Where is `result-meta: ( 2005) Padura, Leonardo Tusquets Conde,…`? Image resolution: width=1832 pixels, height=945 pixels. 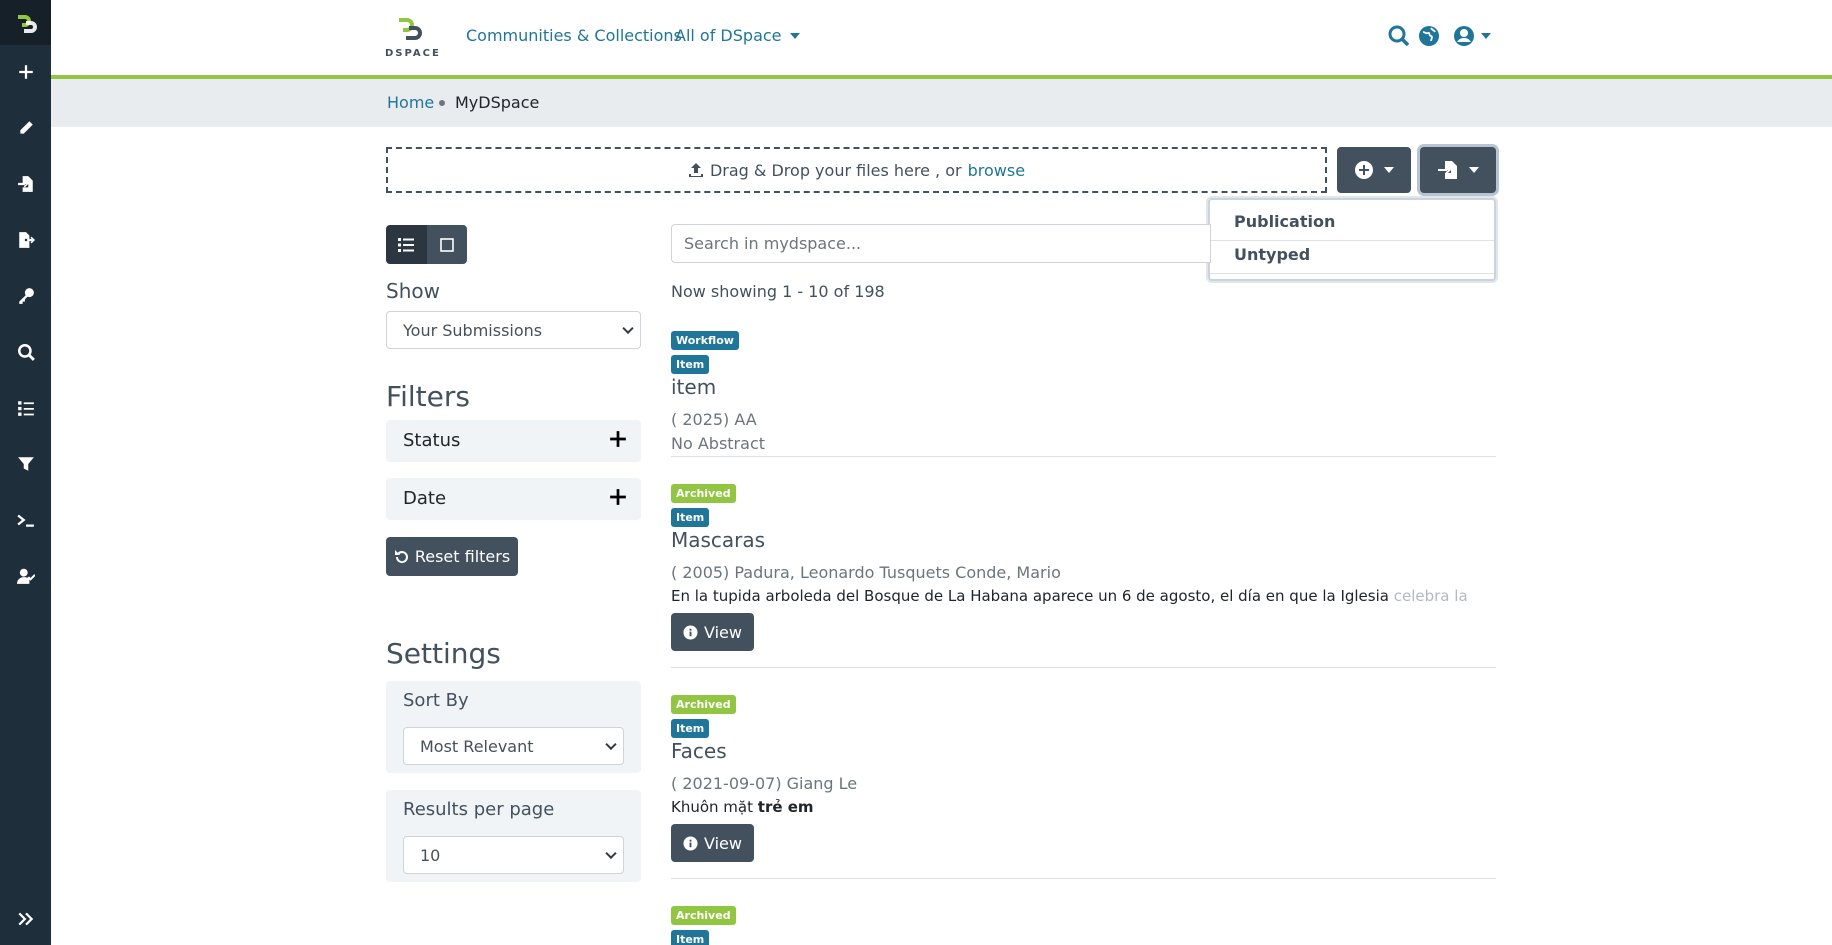 result-meta: ( 2005) Padura, Leonardo Tusquets Conde,… is located at coordinates (866, 572).